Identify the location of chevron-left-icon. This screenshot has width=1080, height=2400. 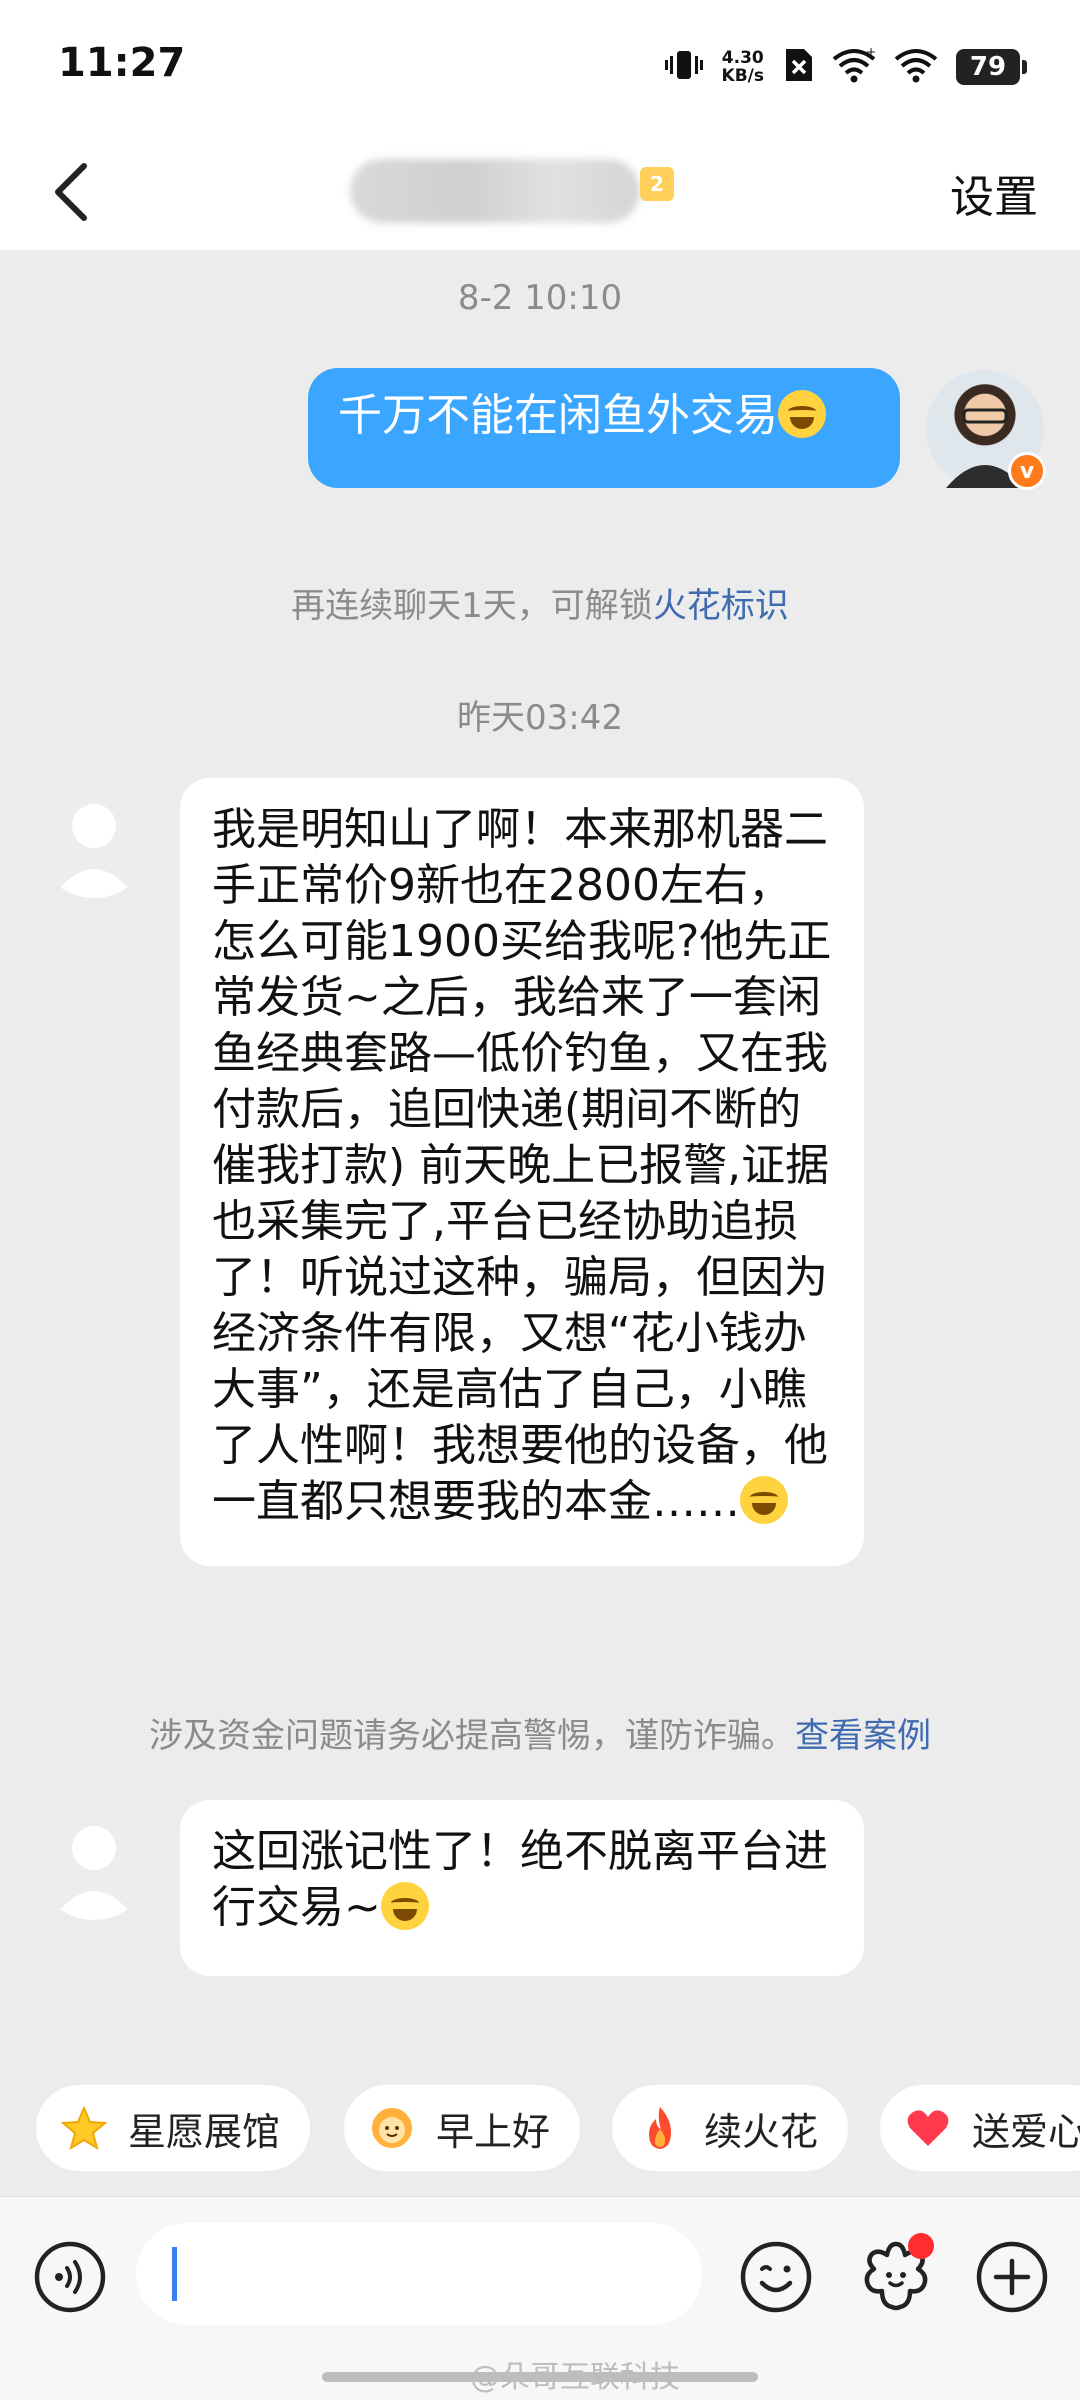
(71, 192).